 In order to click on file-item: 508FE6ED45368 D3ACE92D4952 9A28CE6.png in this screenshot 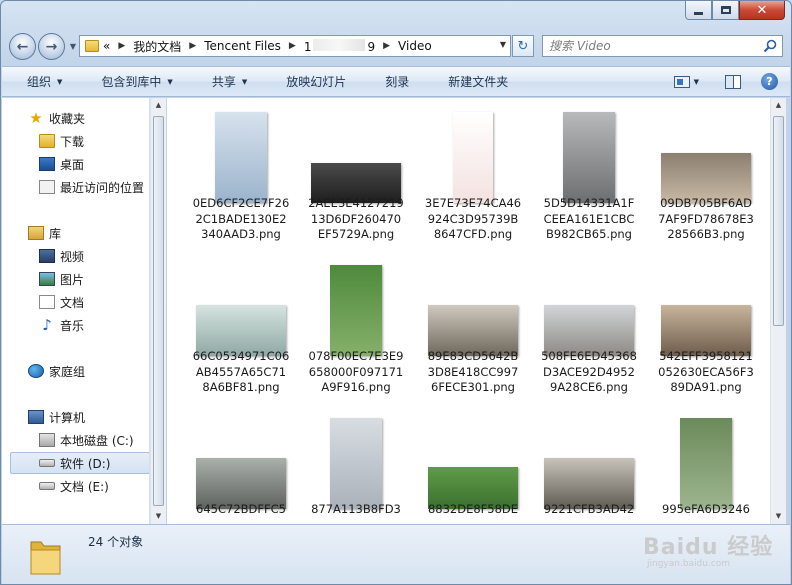, I will do `click(589, 327)`.